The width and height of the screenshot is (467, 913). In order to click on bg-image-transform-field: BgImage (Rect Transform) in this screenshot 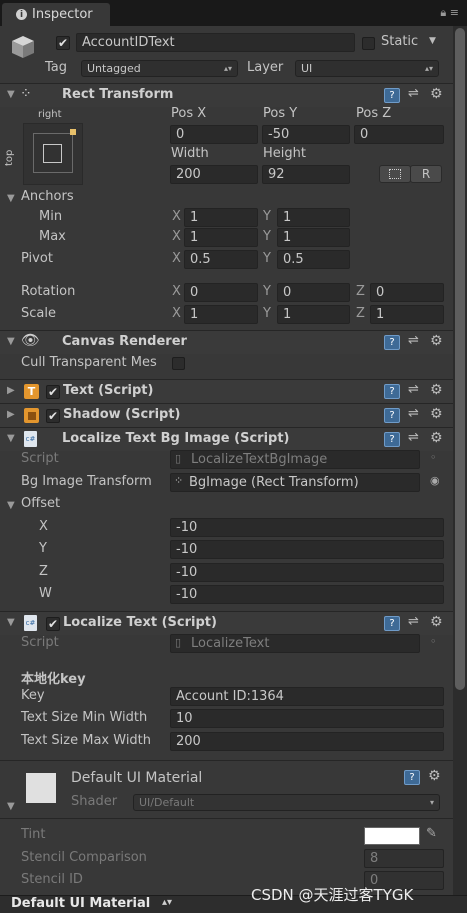, I will do `click(295, 482)`.